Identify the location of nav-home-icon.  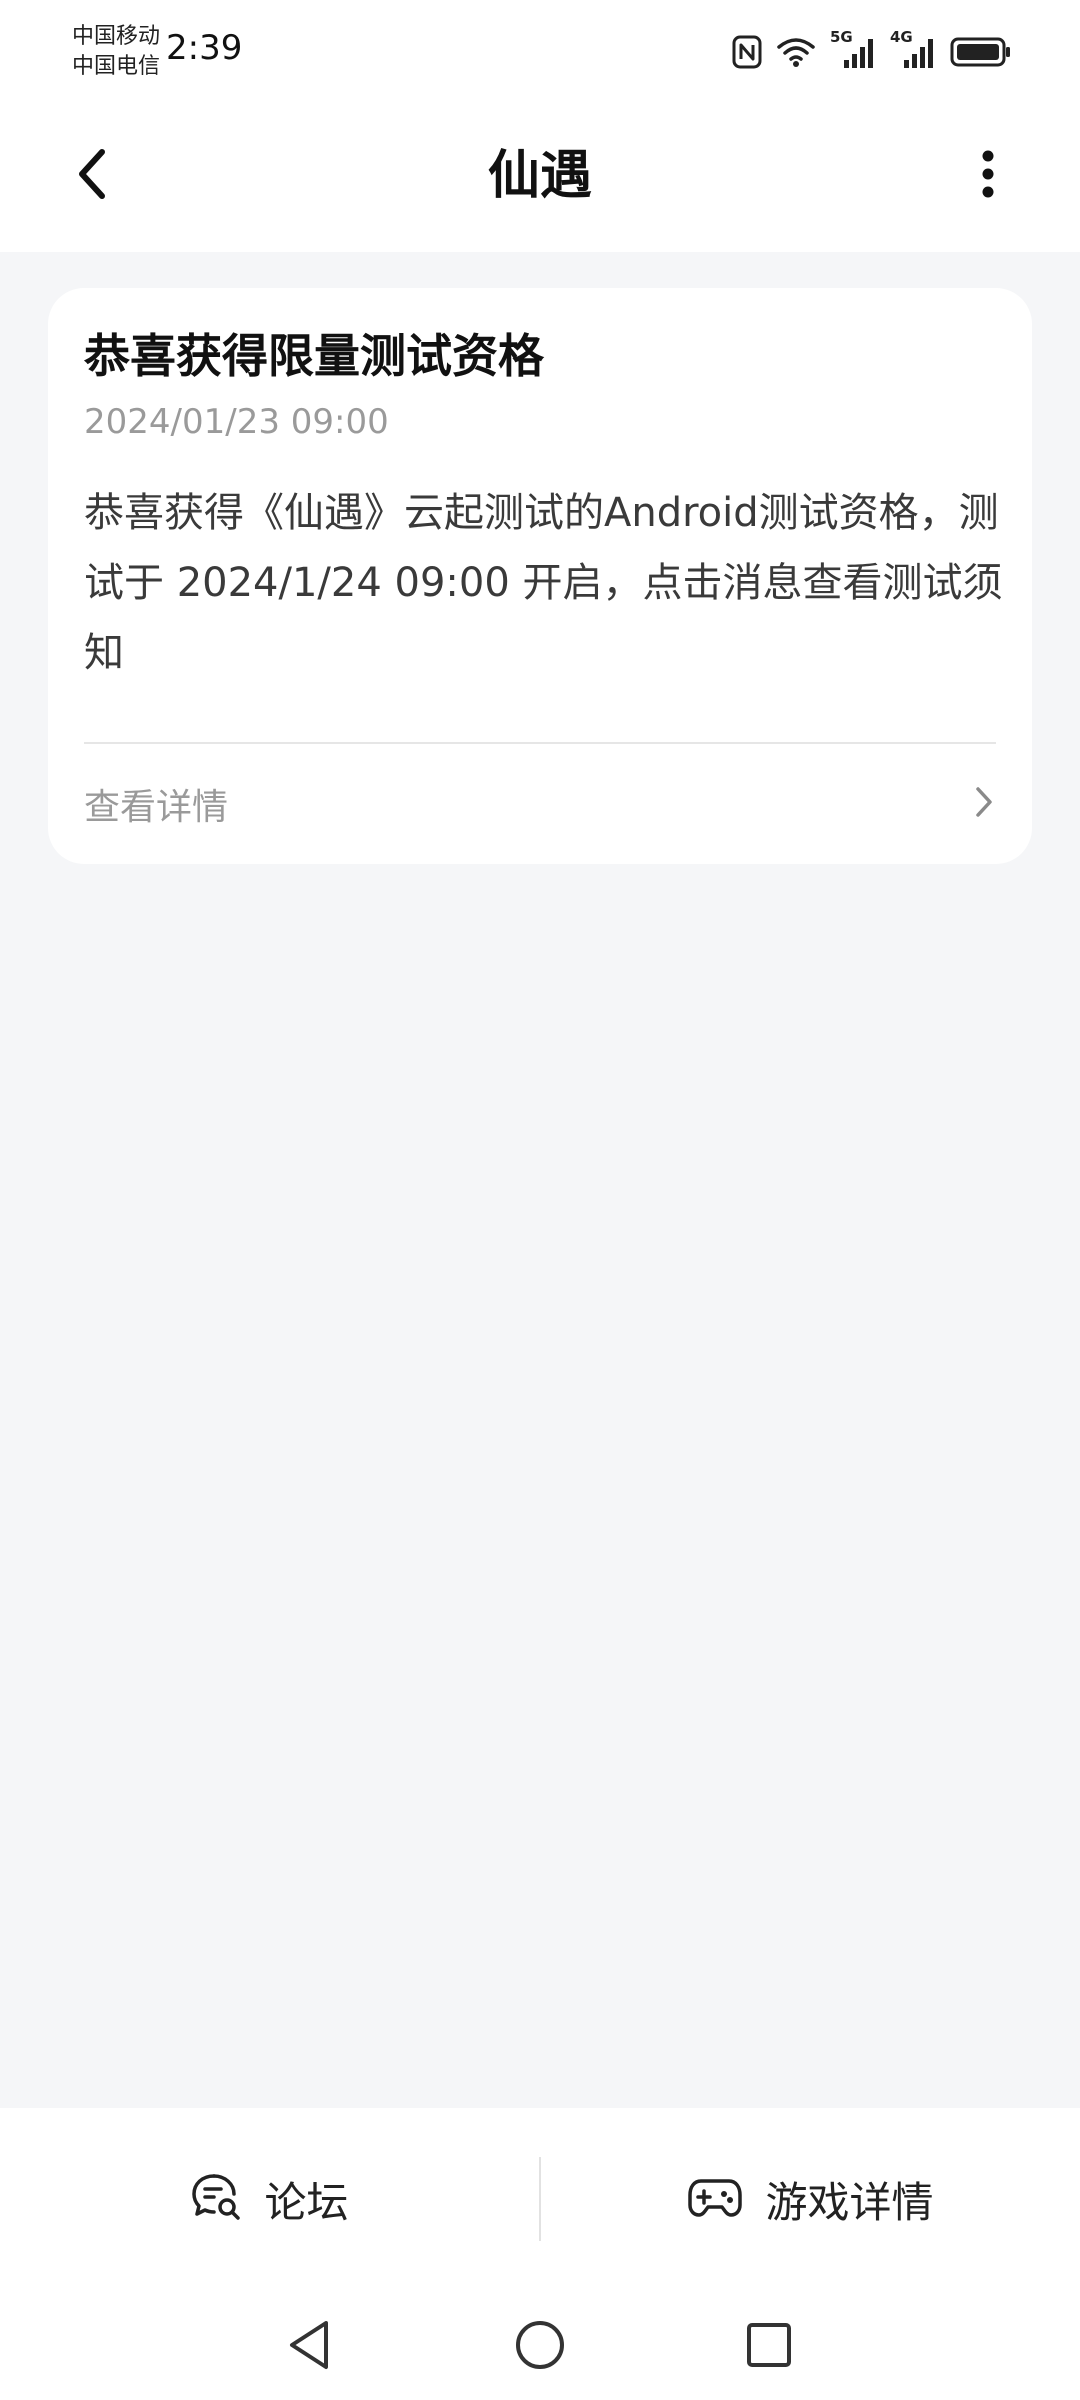
(540, 2347).